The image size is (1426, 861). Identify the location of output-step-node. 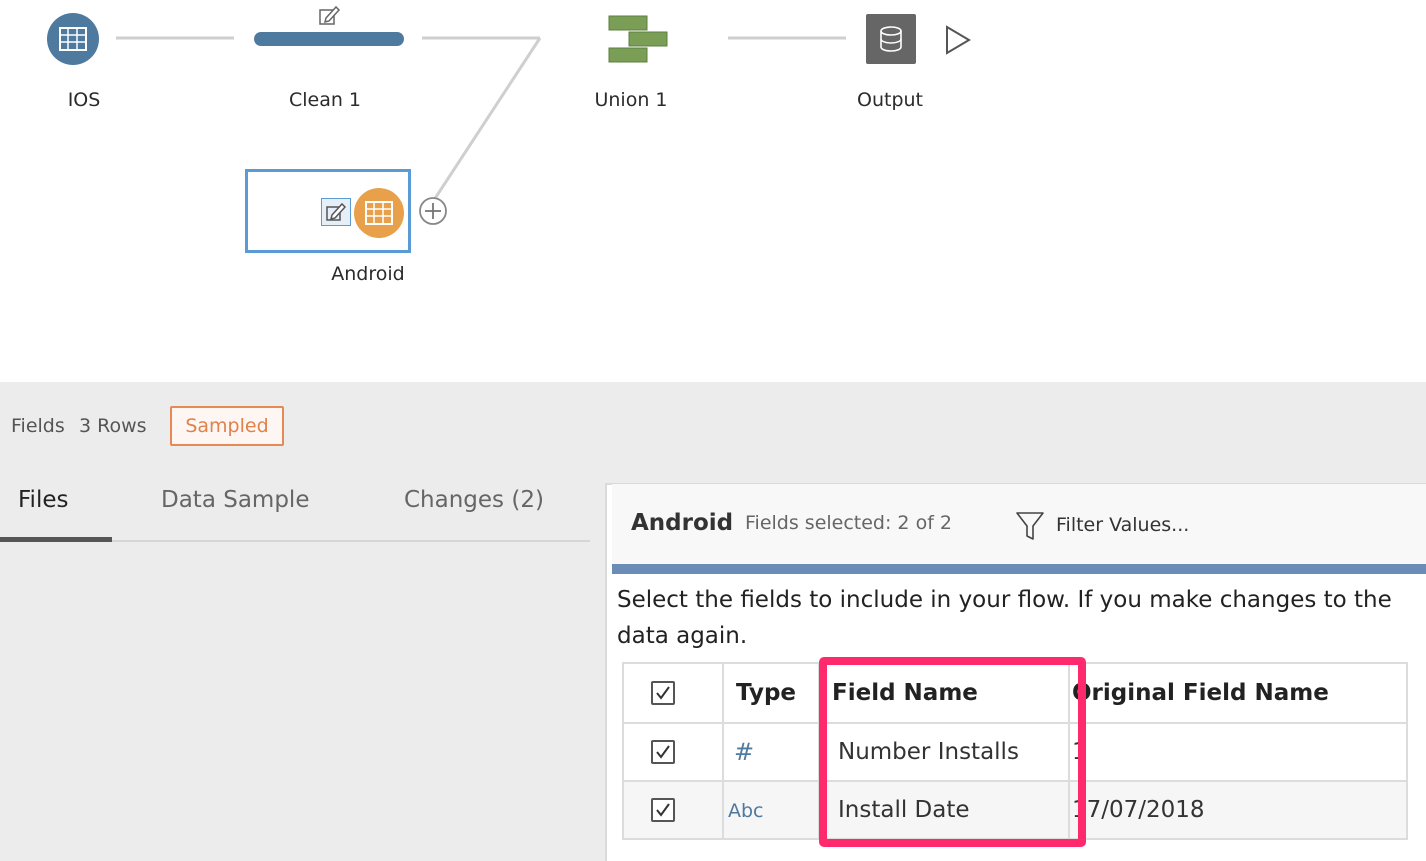
(891, 39).